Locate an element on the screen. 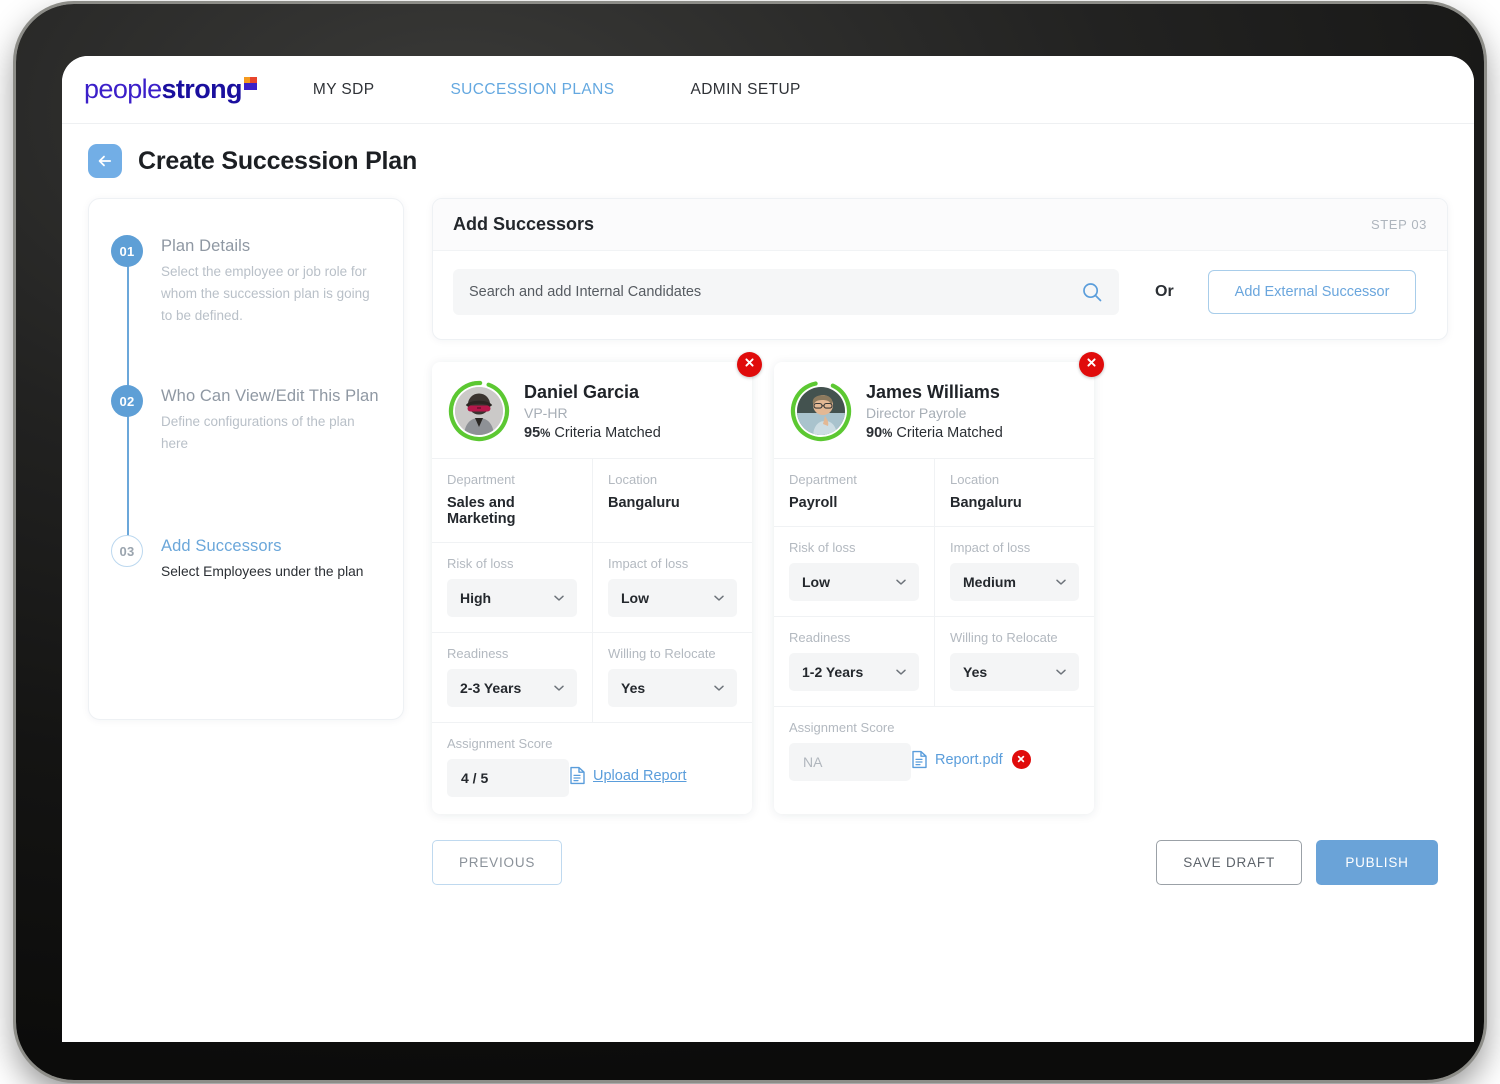  successor-card: Daniel Garcia VP-HR 95% Criteria Matched is located at coordinates (597, 583).